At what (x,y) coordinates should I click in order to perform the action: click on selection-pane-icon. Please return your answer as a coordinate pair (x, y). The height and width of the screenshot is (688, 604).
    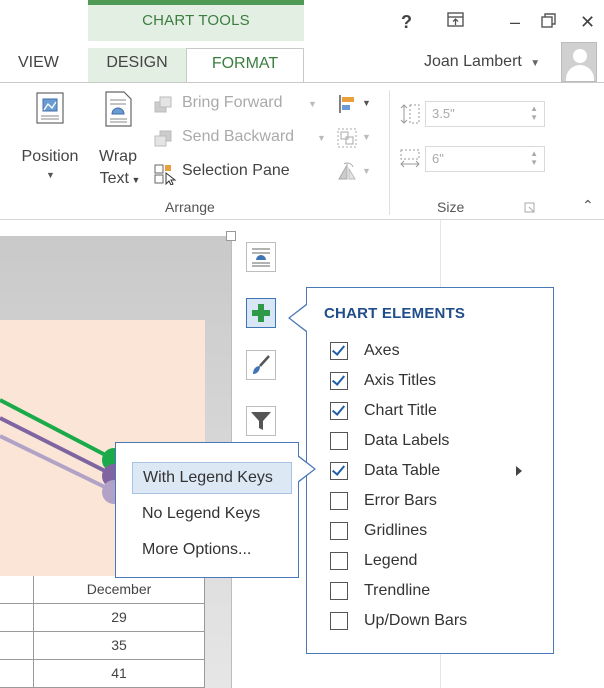
    Looking at the image, I should click on (165, 174).